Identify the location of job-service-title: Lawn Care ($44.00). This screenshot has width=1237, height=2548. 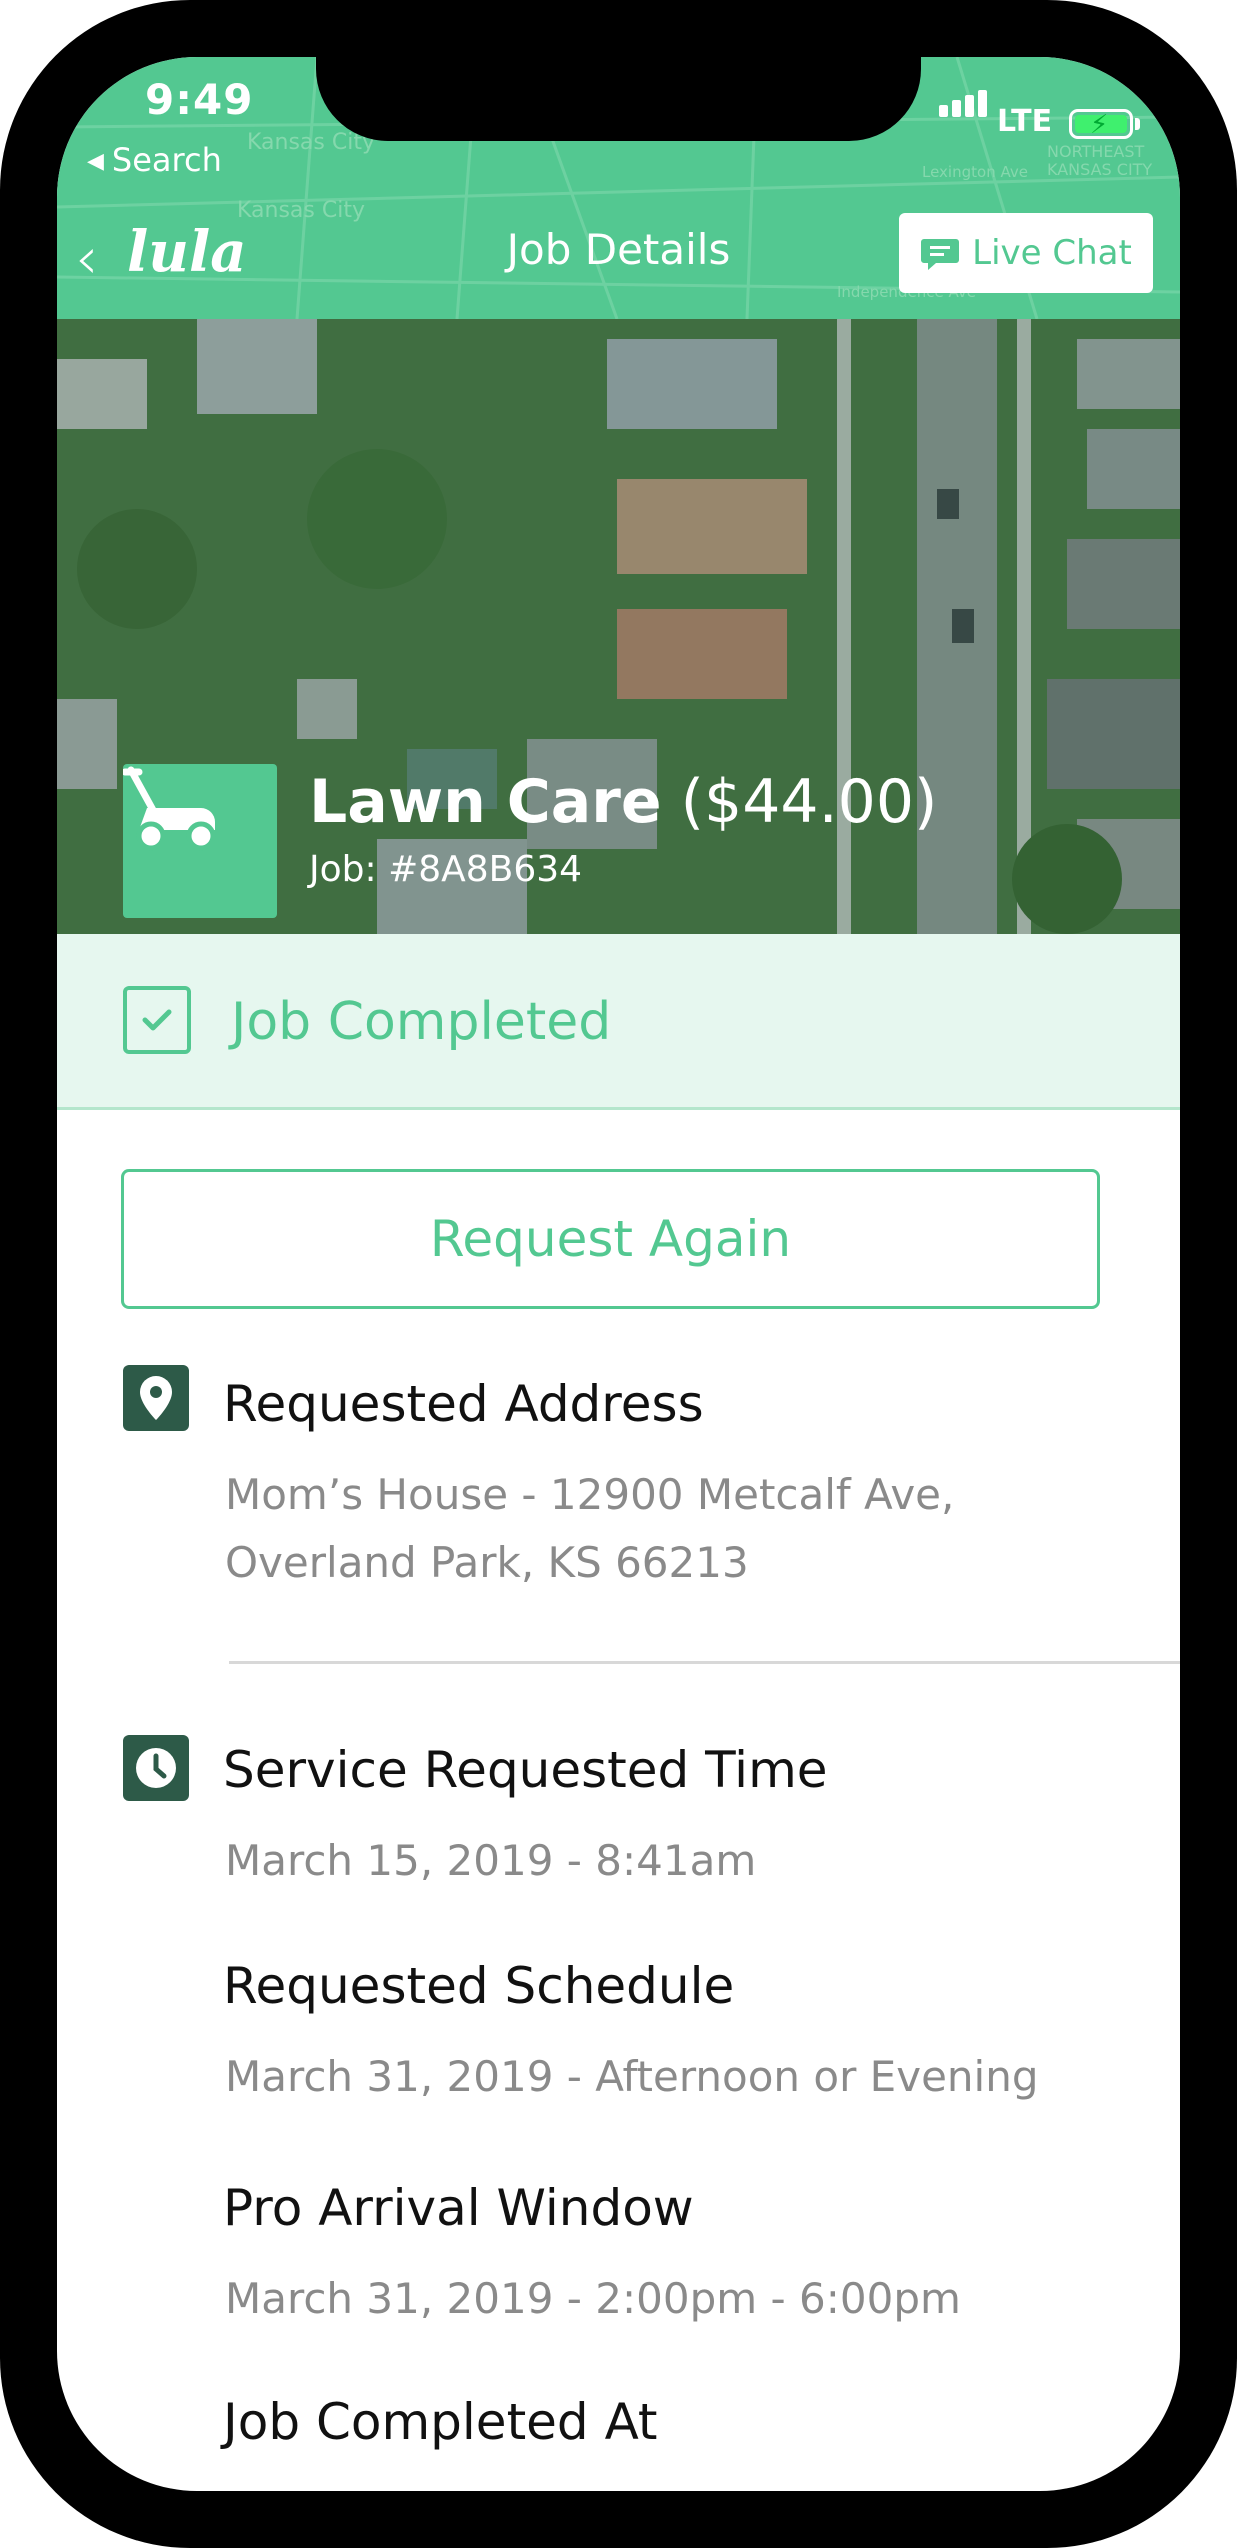
(623, 802).